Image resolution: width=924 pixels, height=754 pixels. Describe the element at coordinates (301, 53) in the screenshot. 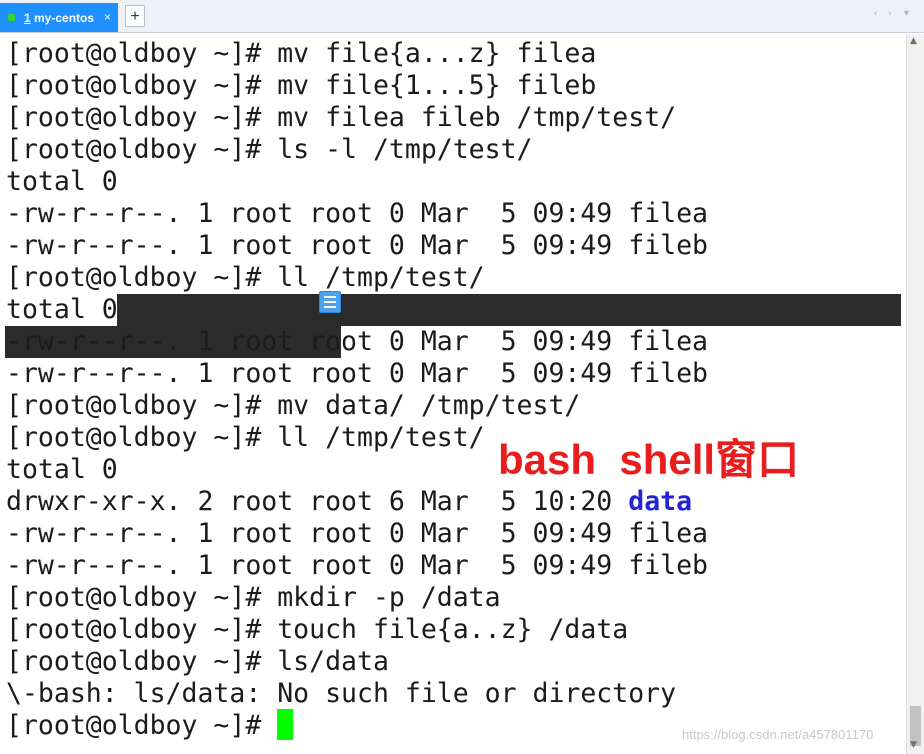

I see `terminal-line: [root@oldboy ~]# mv file{a...z} filea` at that location.